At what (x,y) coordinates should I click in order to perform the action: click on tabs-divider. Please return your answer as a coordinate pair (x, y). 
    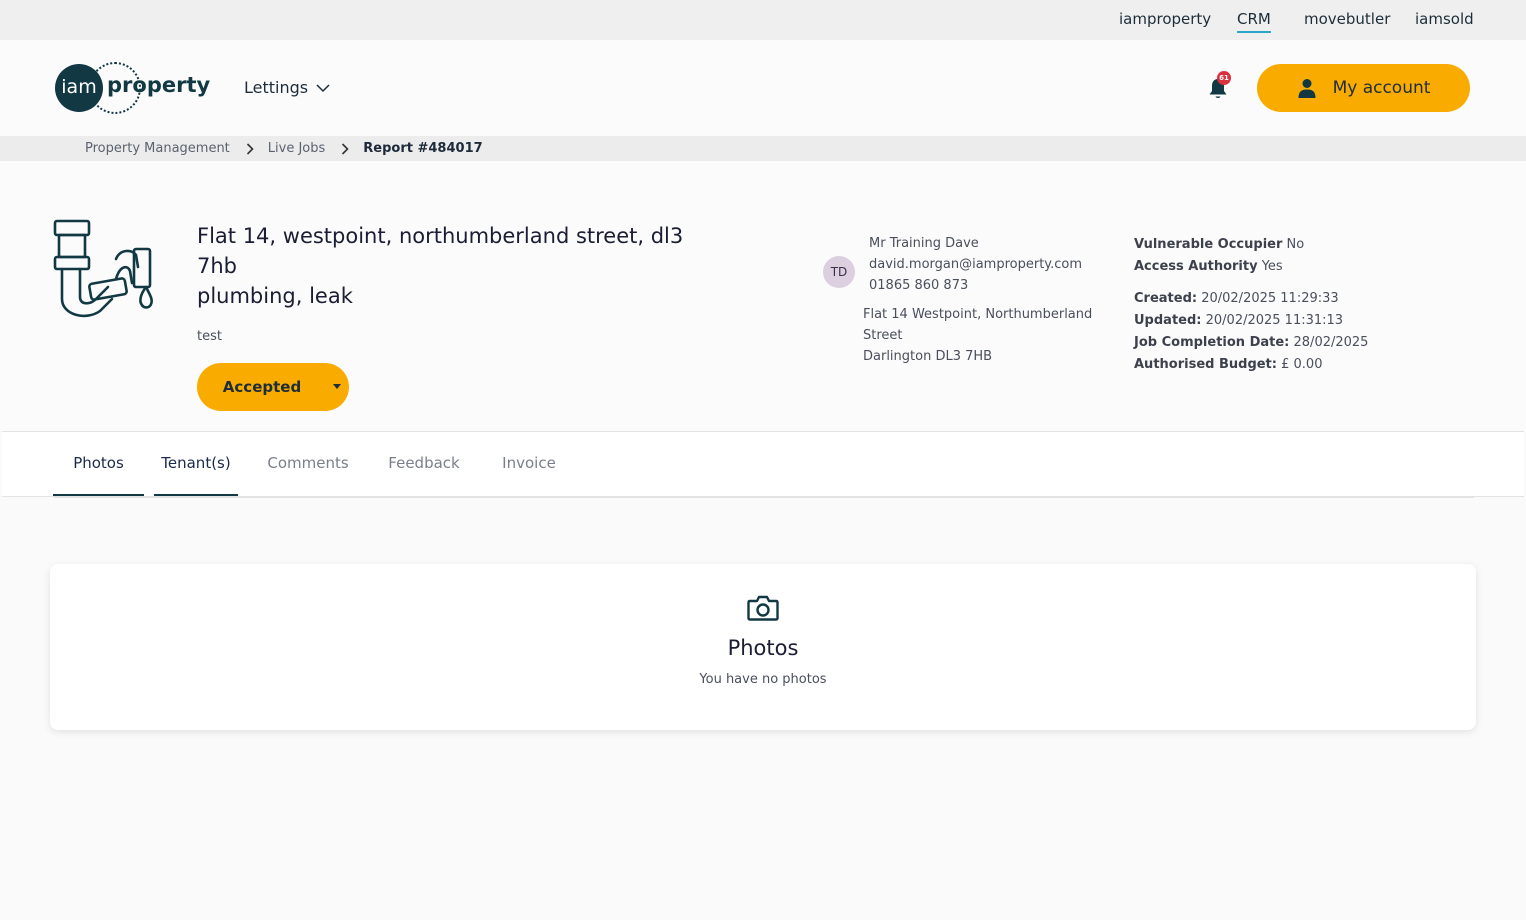
    Looking at the image, I should click on (764, 497).